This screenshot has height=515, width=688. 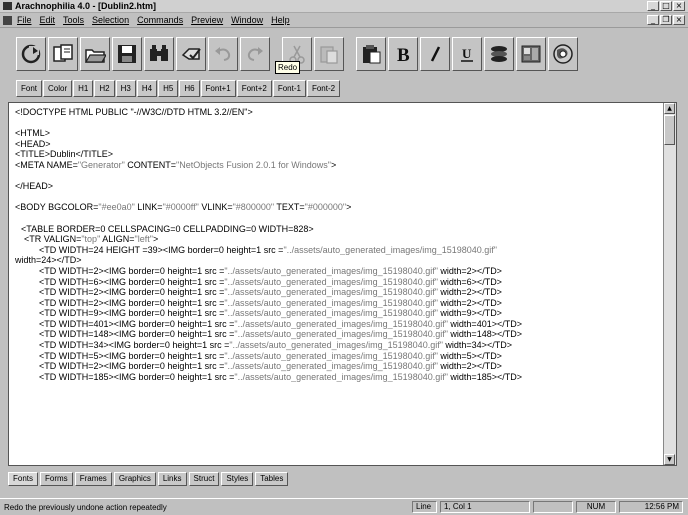 I want to click on open-icon, so click(x=95, y=54).